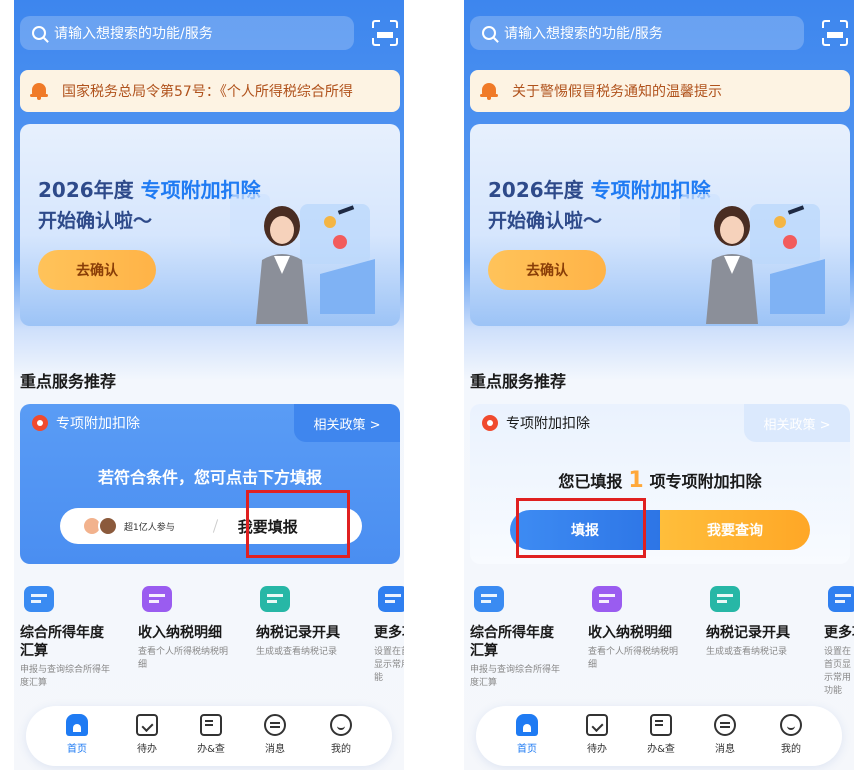 The width and height of the screenshot is (854, 770). Describe the element at coordinates (215, 526) in the screenshot. I see `pill-divider` at that location.